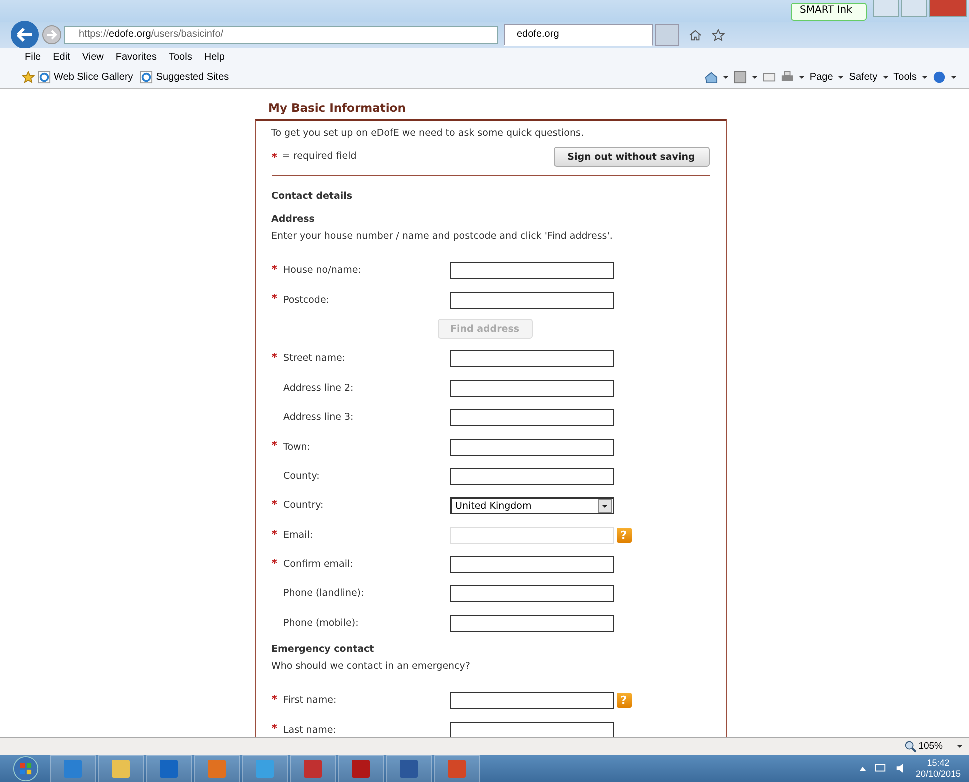 Image resolution: width=969 pixels, height=782 pixels. I want to click on field-label: Email:, so click(299, 535).